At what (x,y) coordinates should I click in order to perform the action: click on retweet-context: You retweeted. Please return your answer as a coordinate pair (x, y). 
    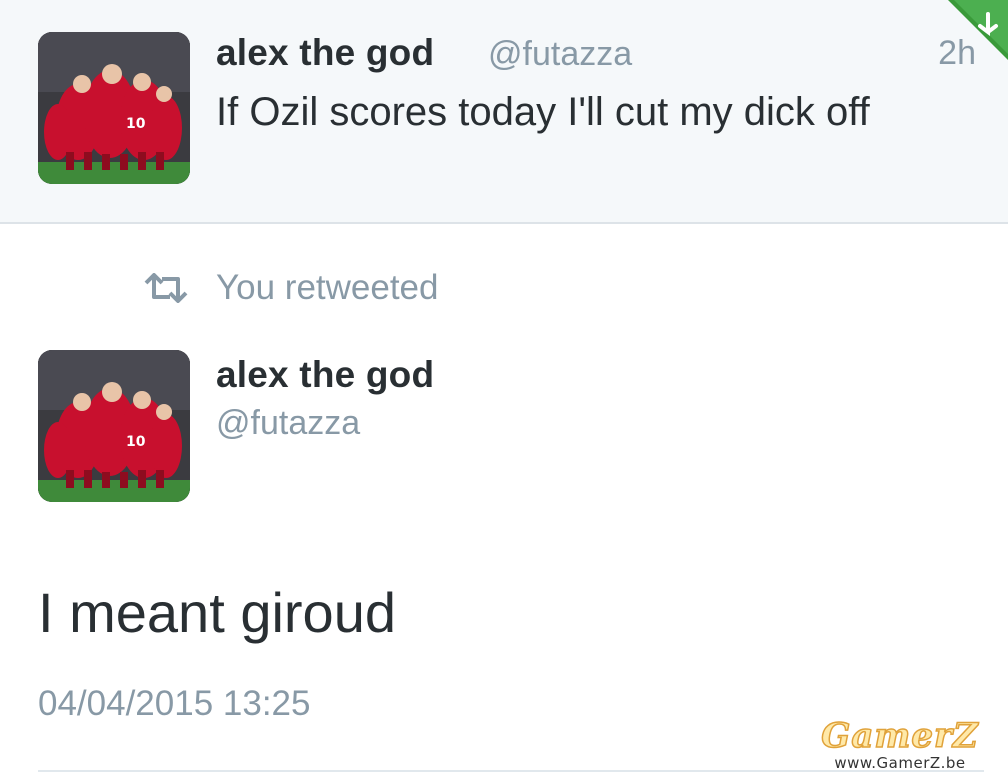
    Looking at the image, I should click on (290, 288).